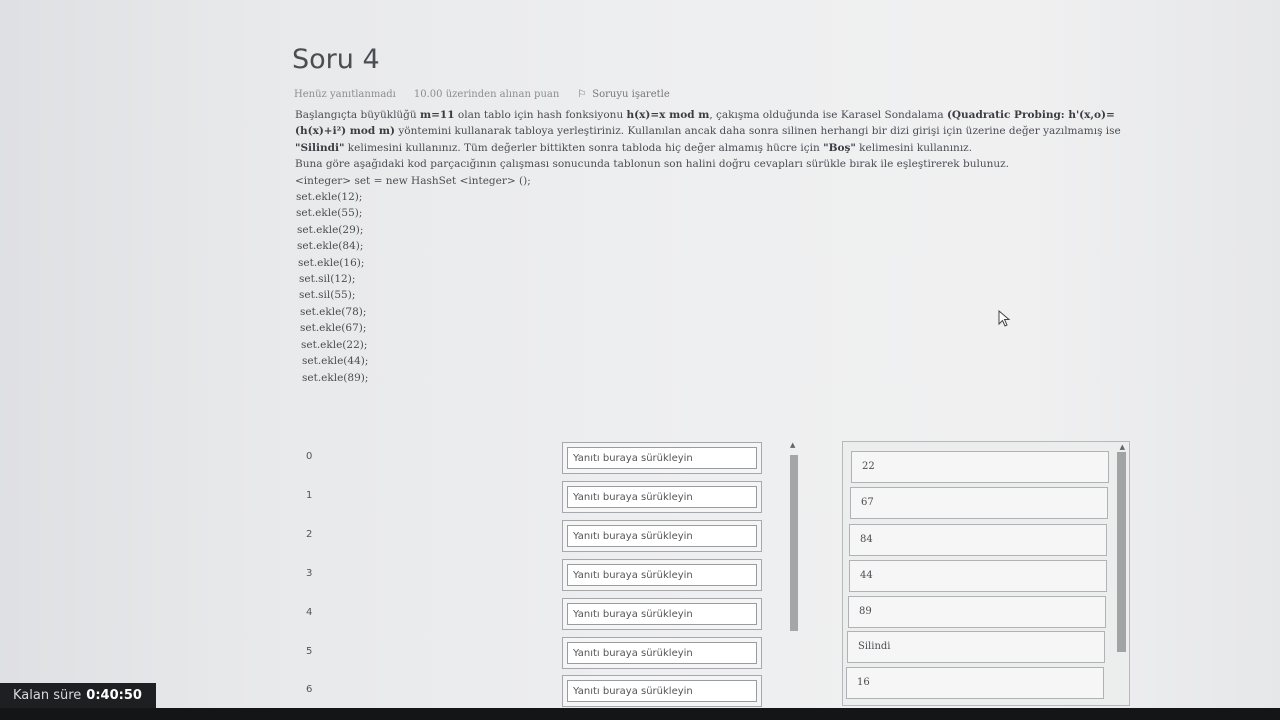 This screenshot has height=720, width=1280. What do you see at coordinates (331, 262) in the screenshot?
I see `code-line: set.ekle(16);` at bounding box center [331, 262].